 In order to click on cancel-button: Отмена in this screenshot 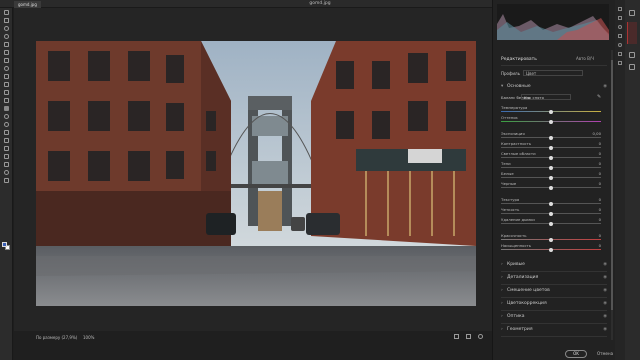, I will do `click(605, 353)`.